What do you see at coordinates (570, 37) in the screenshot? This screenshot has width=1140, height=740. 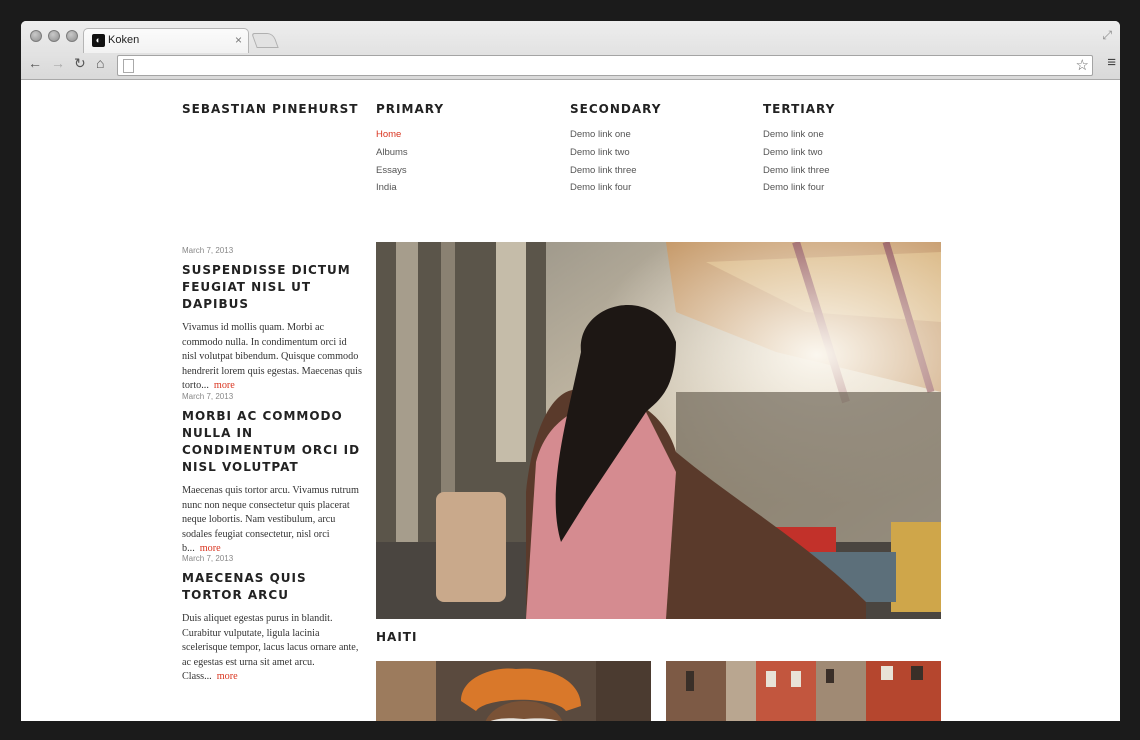 I see `tab-strip: ◐ Koken × ⤢` at bounding box center [570, 37].